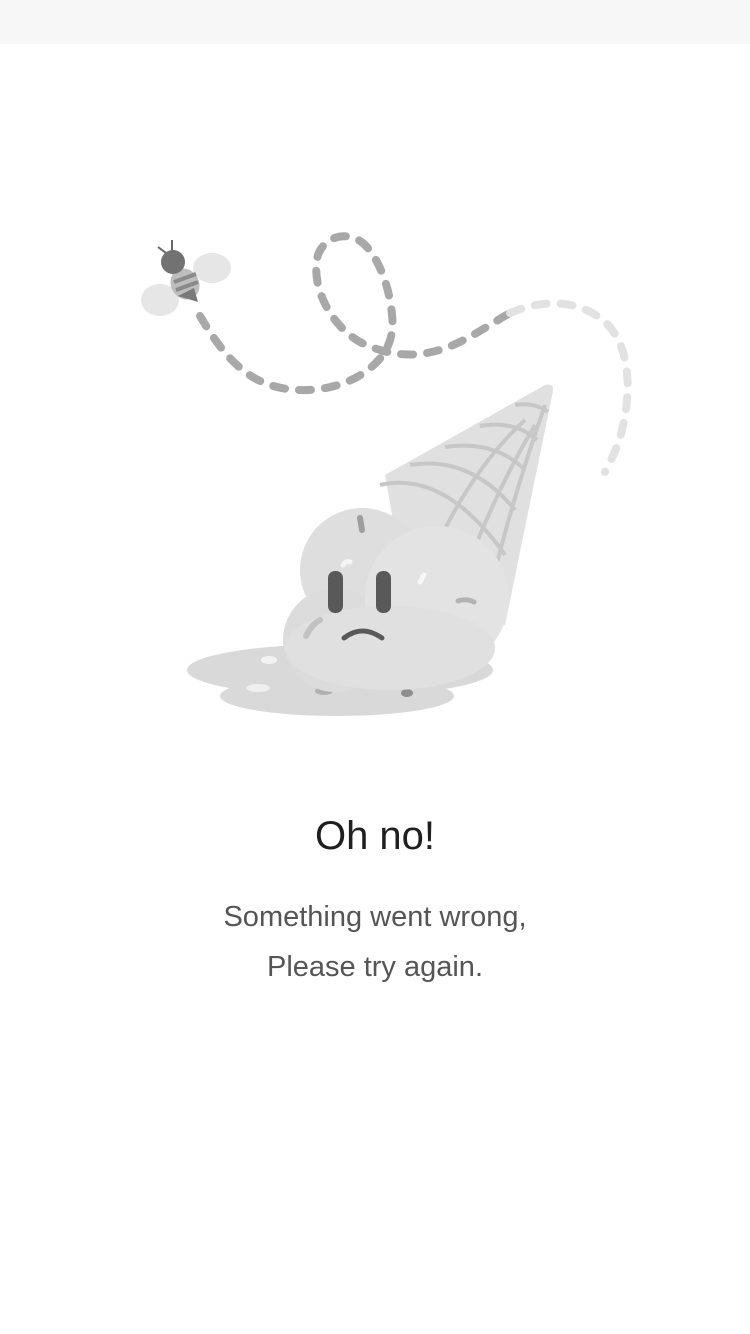 Image resolution: width=750 pixels, height=1334 pixels. What do you see at coordinates (375, 917) in the screenshot?
I see `error-message-line-1: Something went wrong,` at bounding box center [375, 917].